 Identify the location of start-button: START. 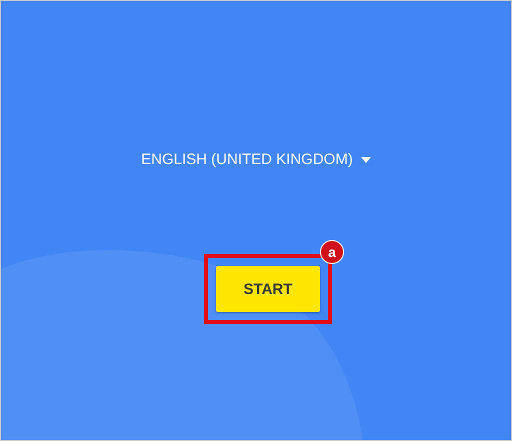
(268, 289).